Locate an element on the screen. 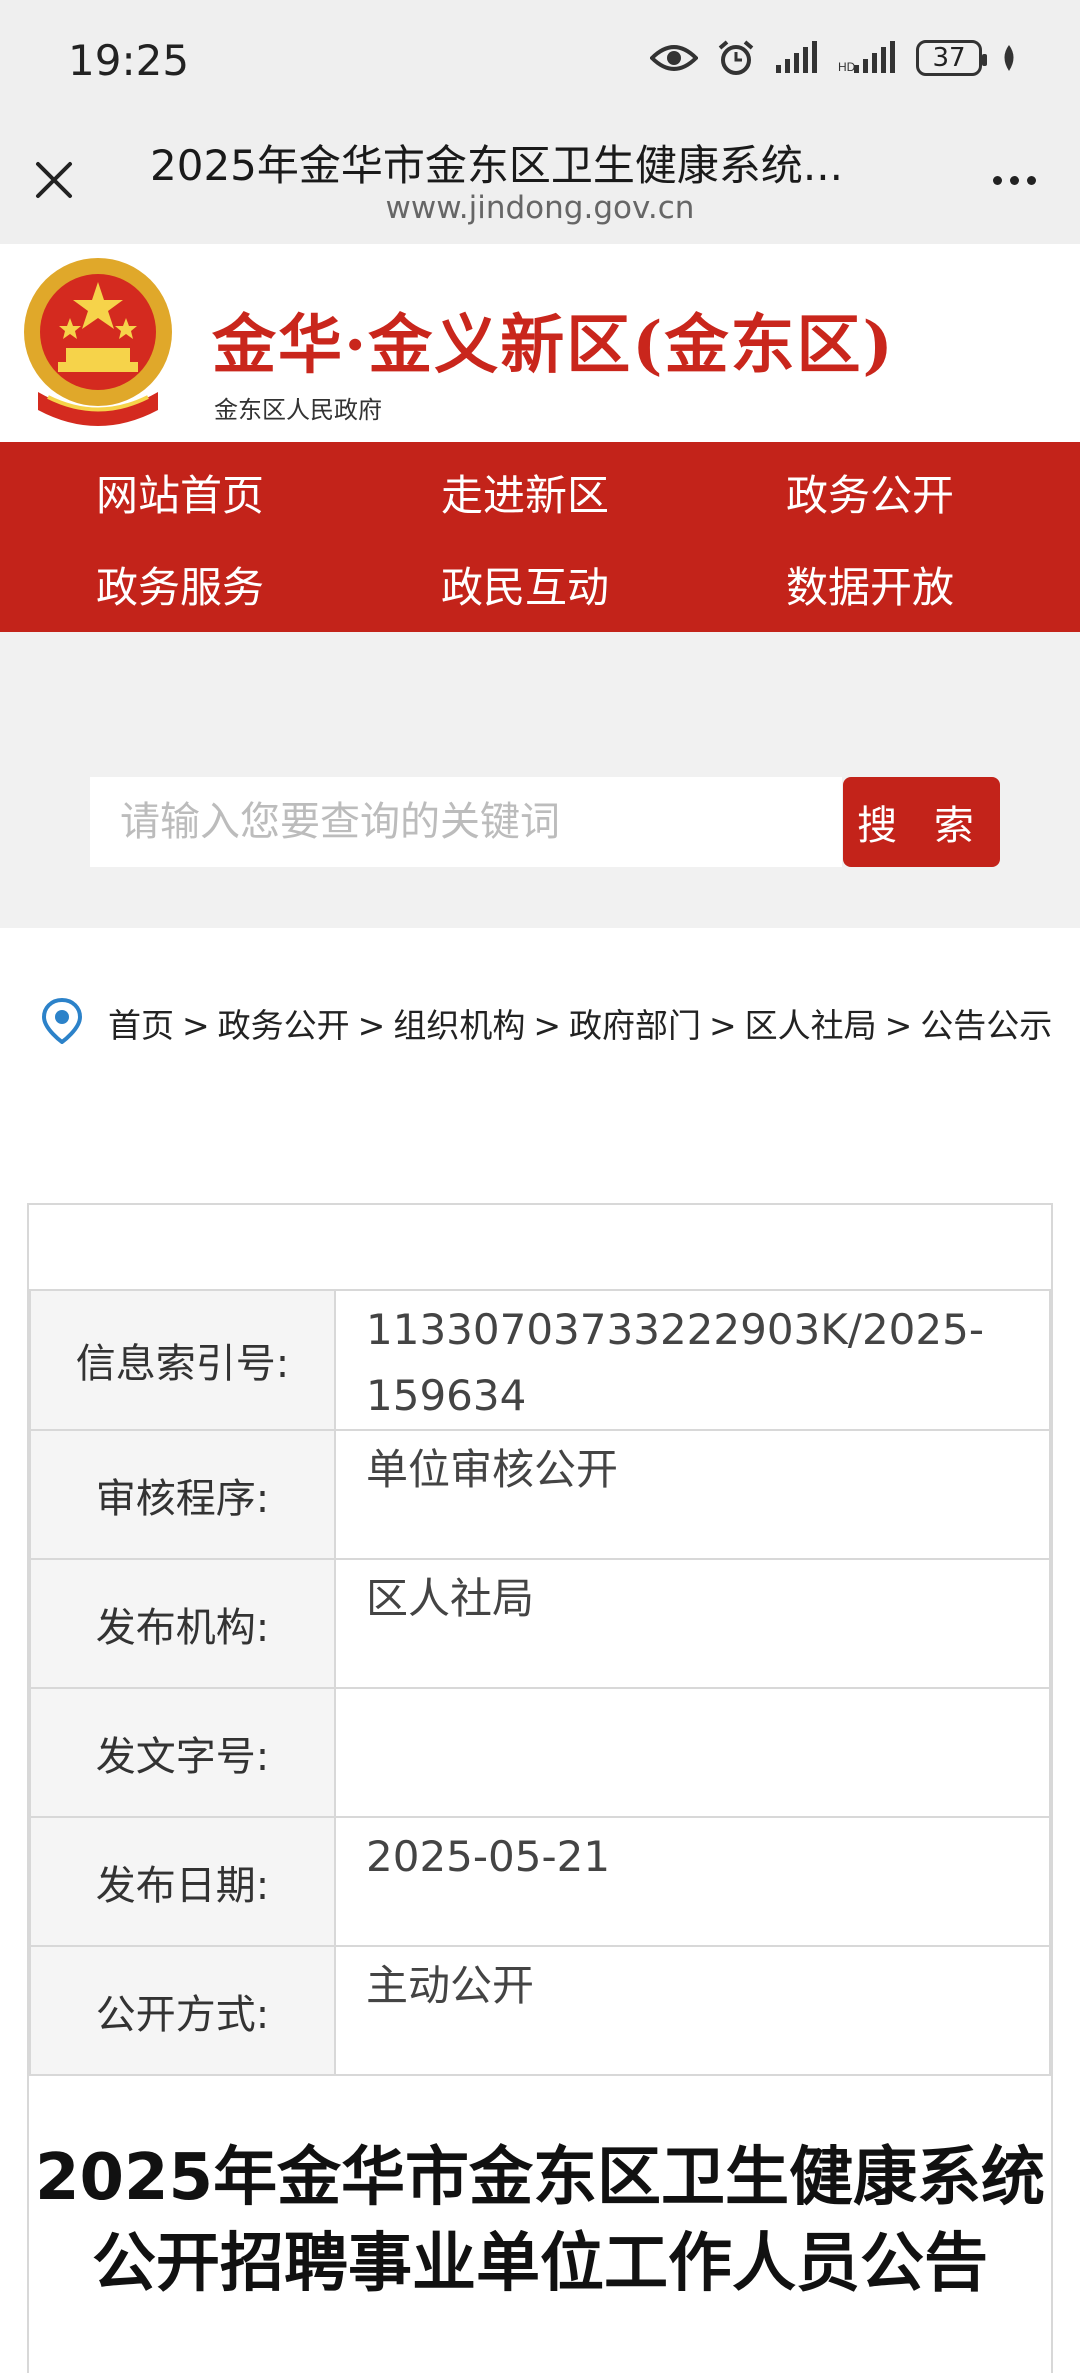  search-input is located at coordinates (466, 822).